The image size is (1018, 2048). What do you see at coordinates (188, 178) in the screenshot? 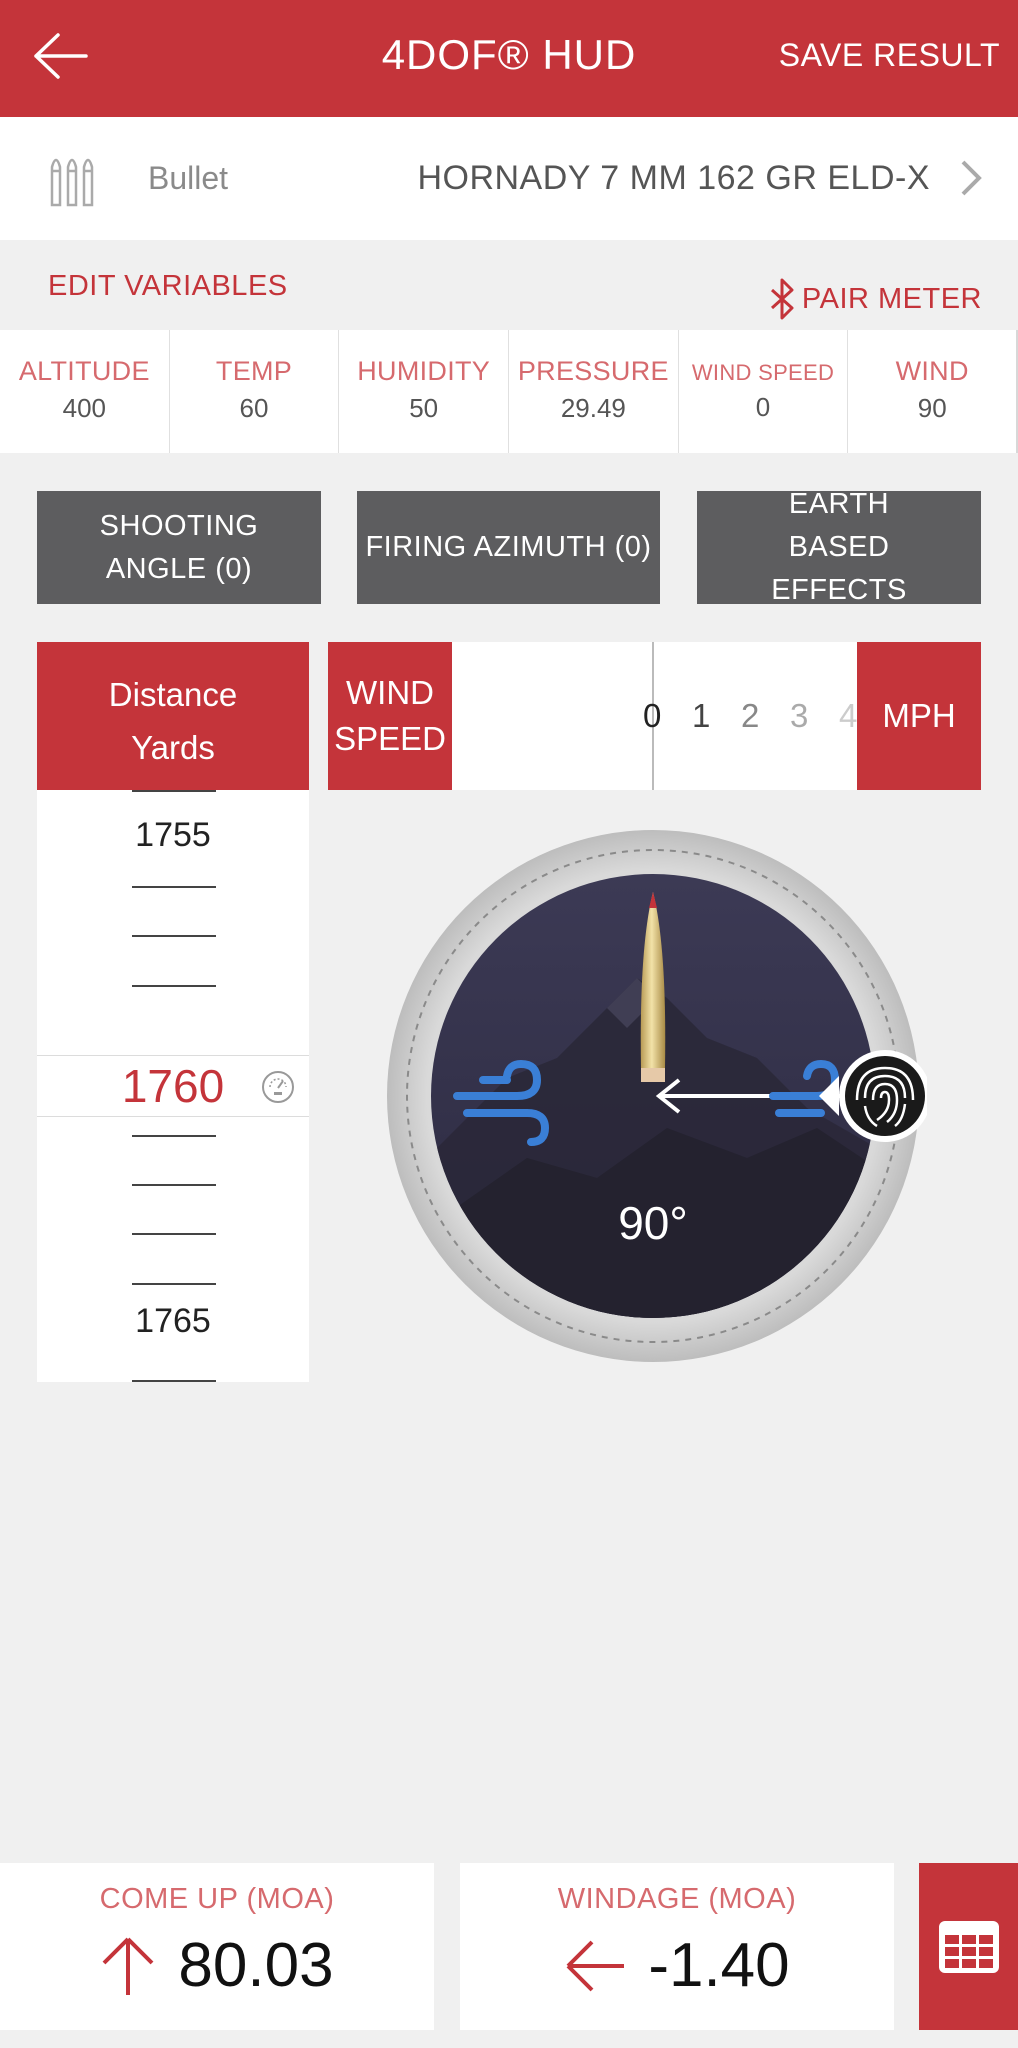
I see `bullet-label: Bullet` at bounding box center [188, 178].